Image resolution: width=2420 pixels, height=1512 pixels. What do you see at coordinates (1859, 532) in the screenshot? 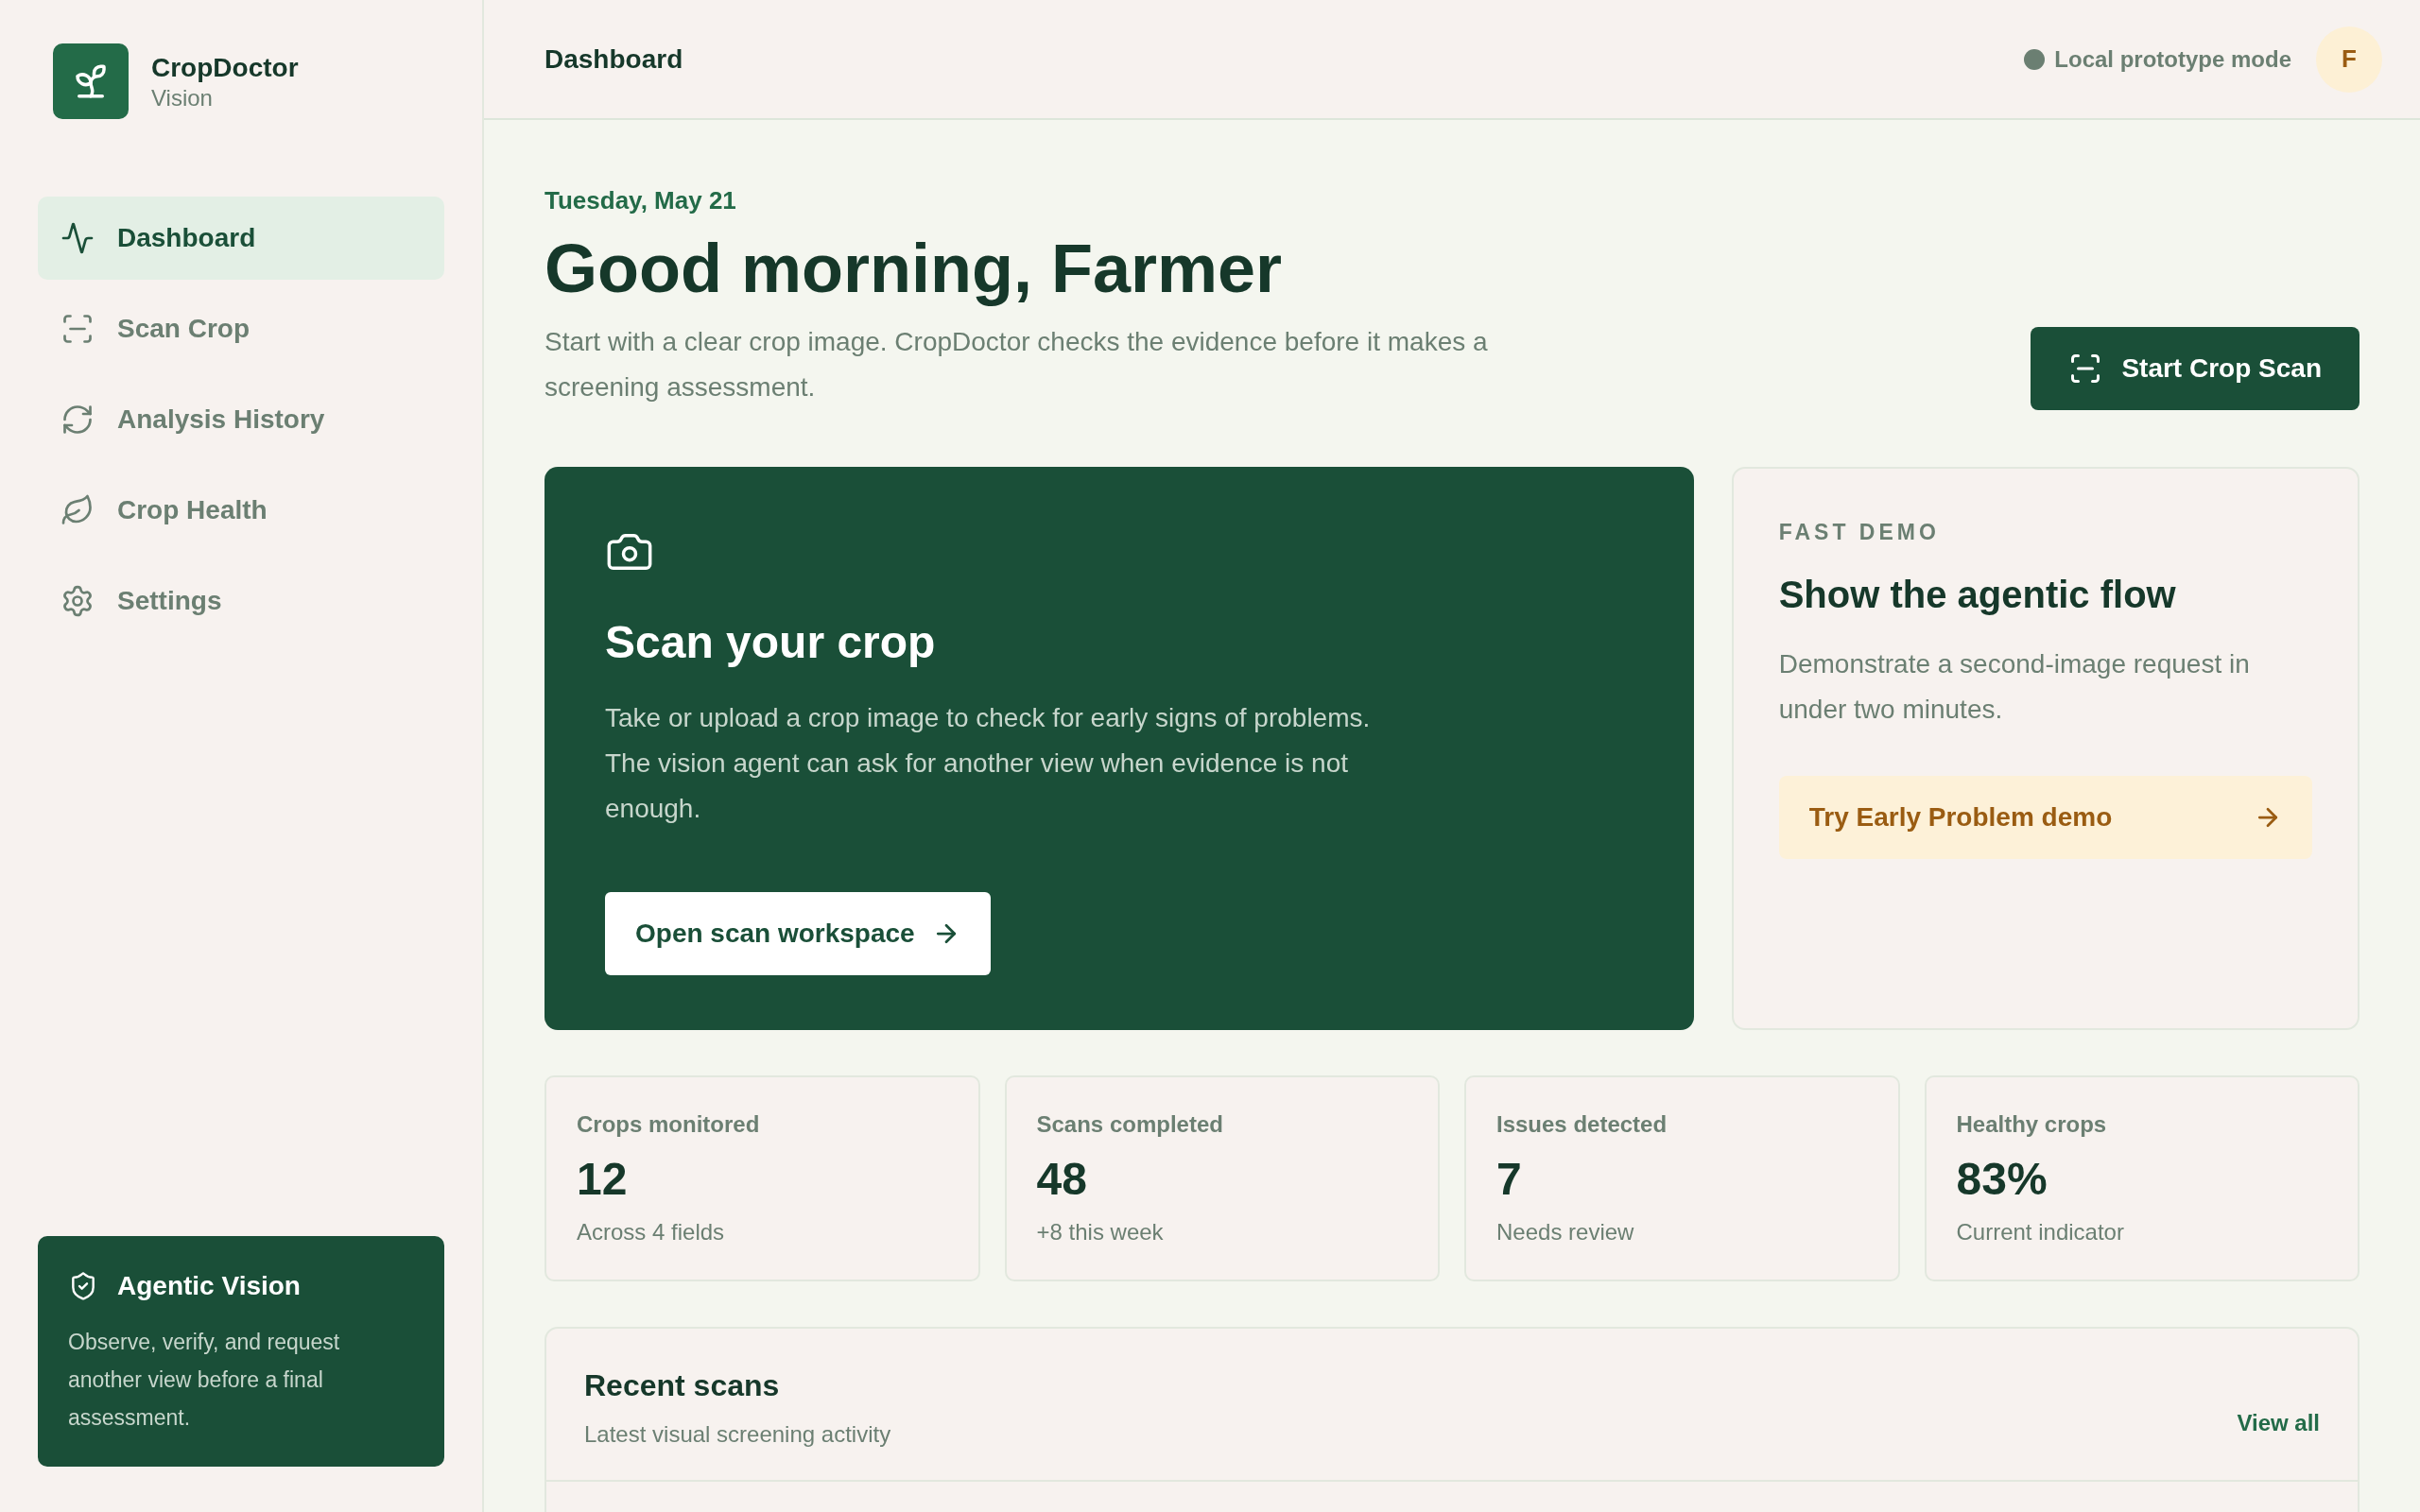
I see `eyebrow-text: FAST DEMO` at bounding box center [1859, 532].